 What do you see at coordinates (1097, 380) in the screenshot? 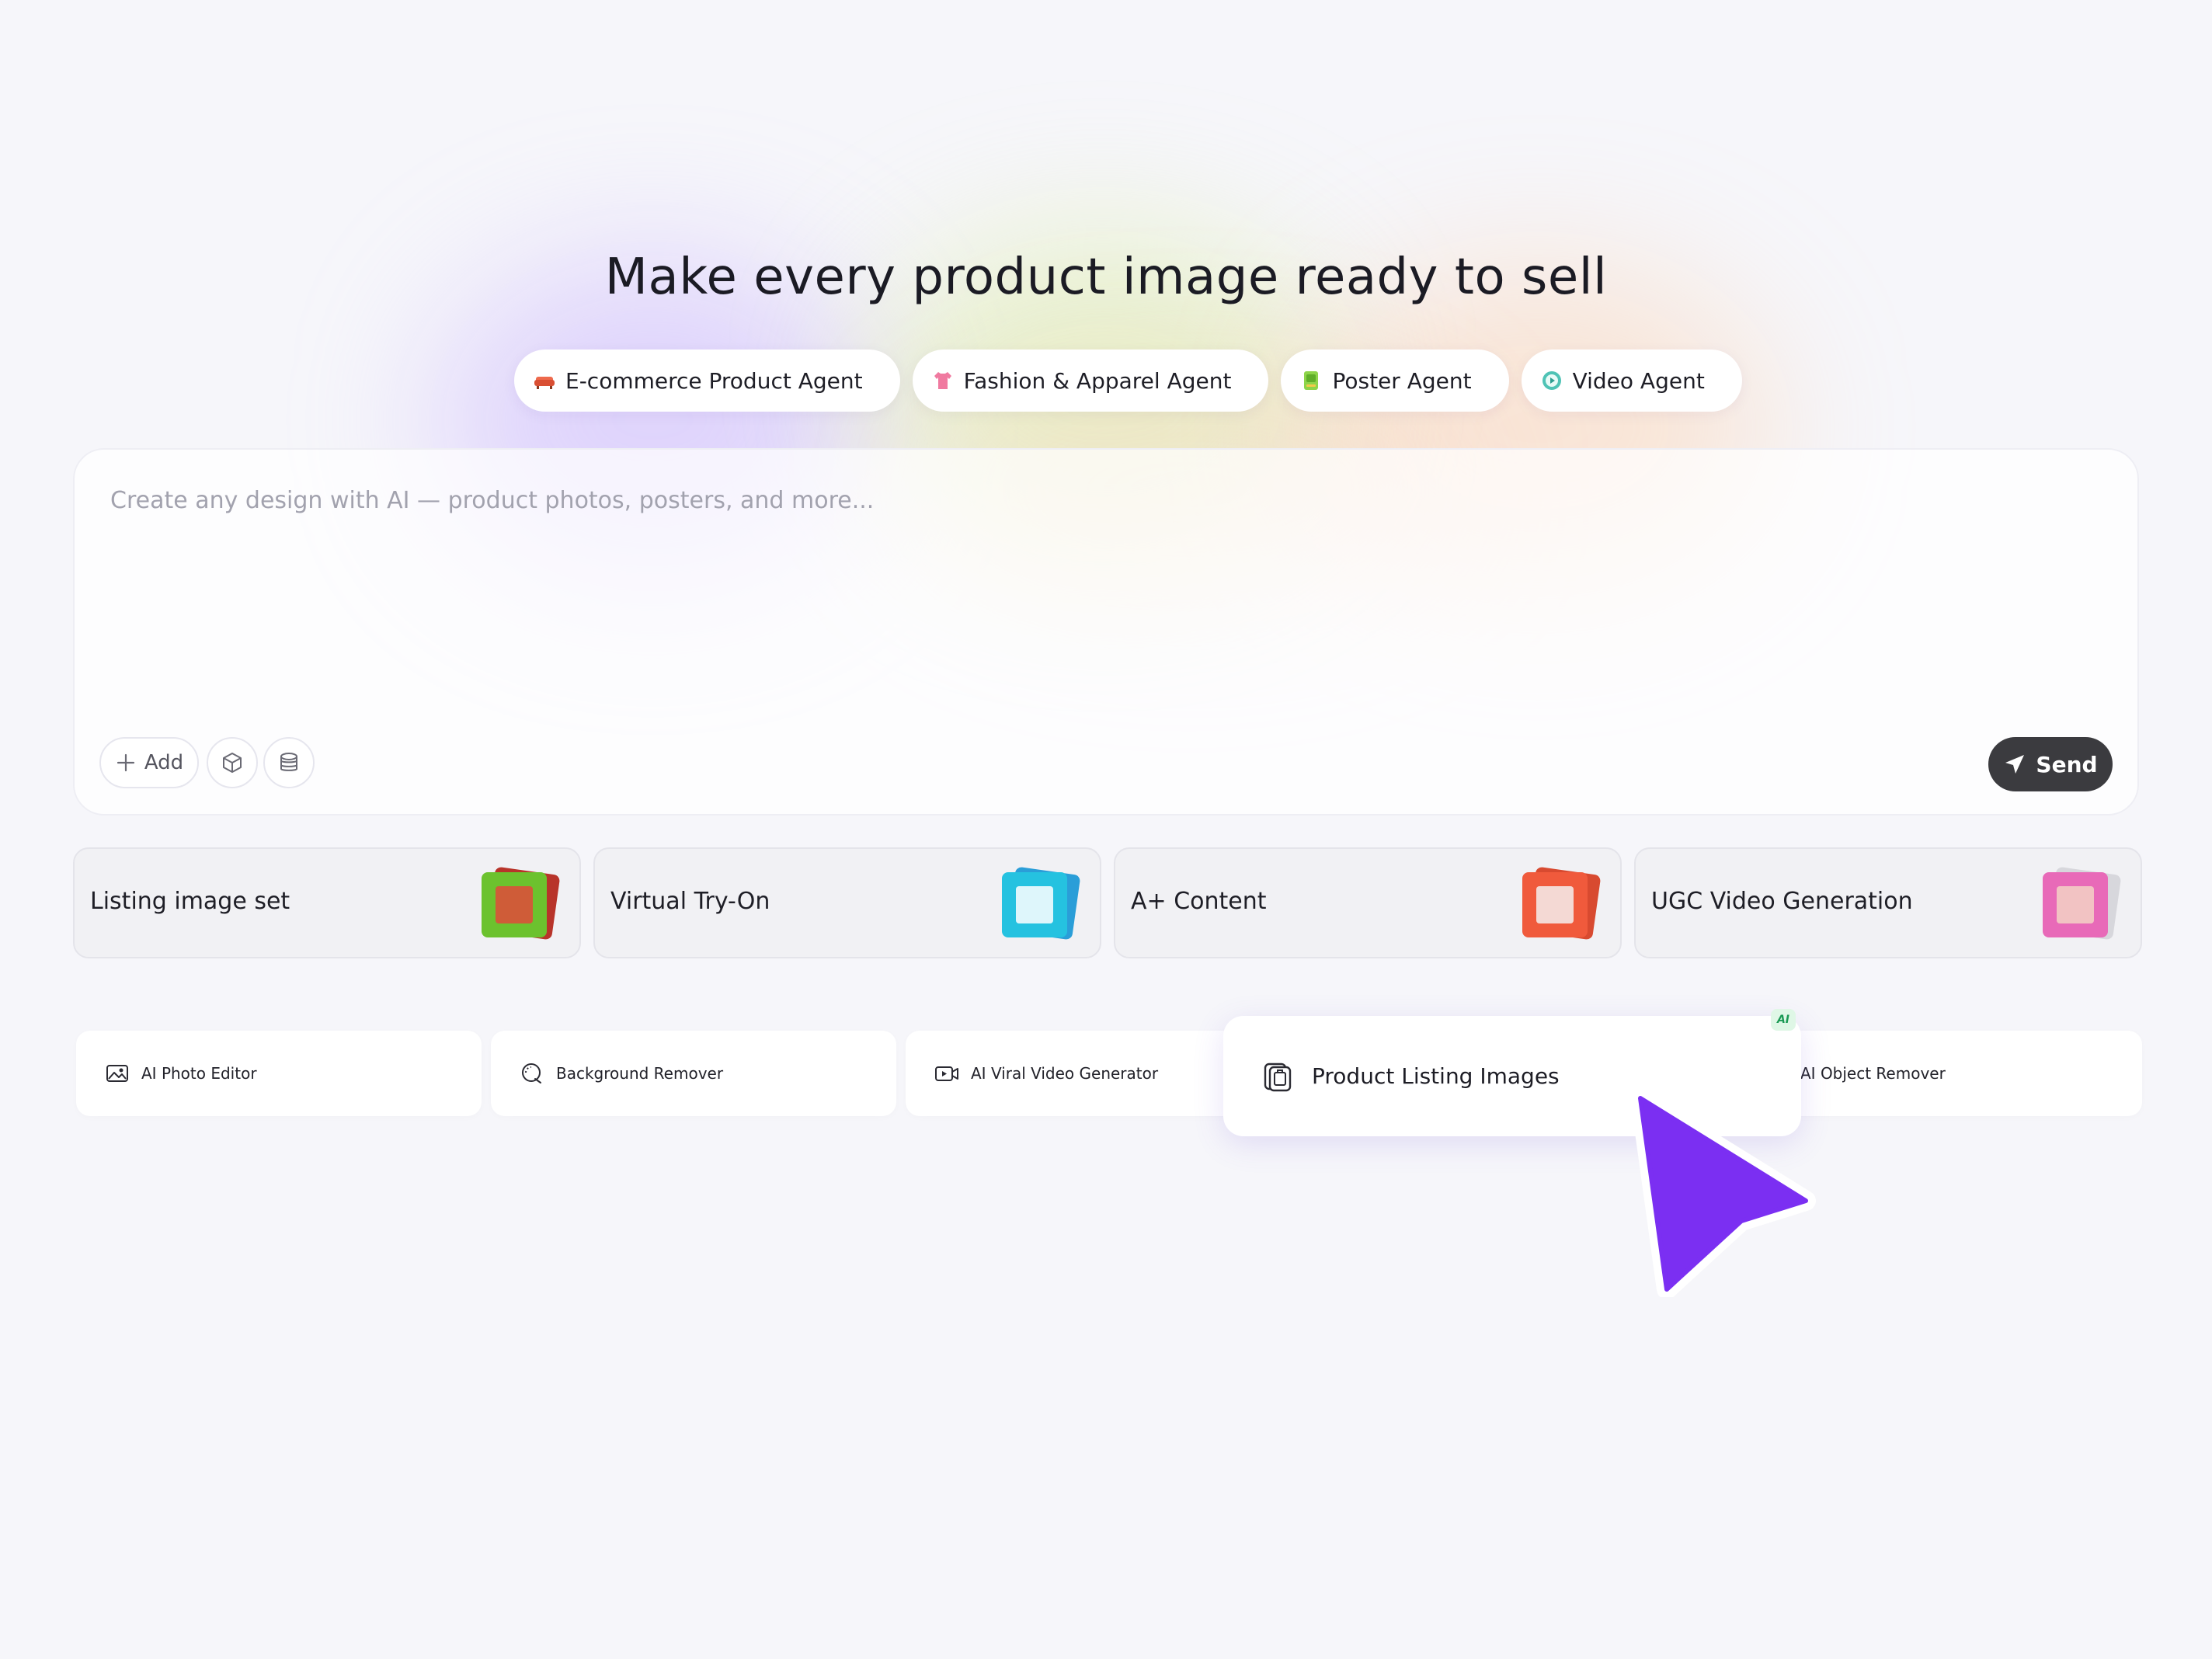
I see `agent-label: Fashion & Apparel Agent` at bounding box center [1097, 380].